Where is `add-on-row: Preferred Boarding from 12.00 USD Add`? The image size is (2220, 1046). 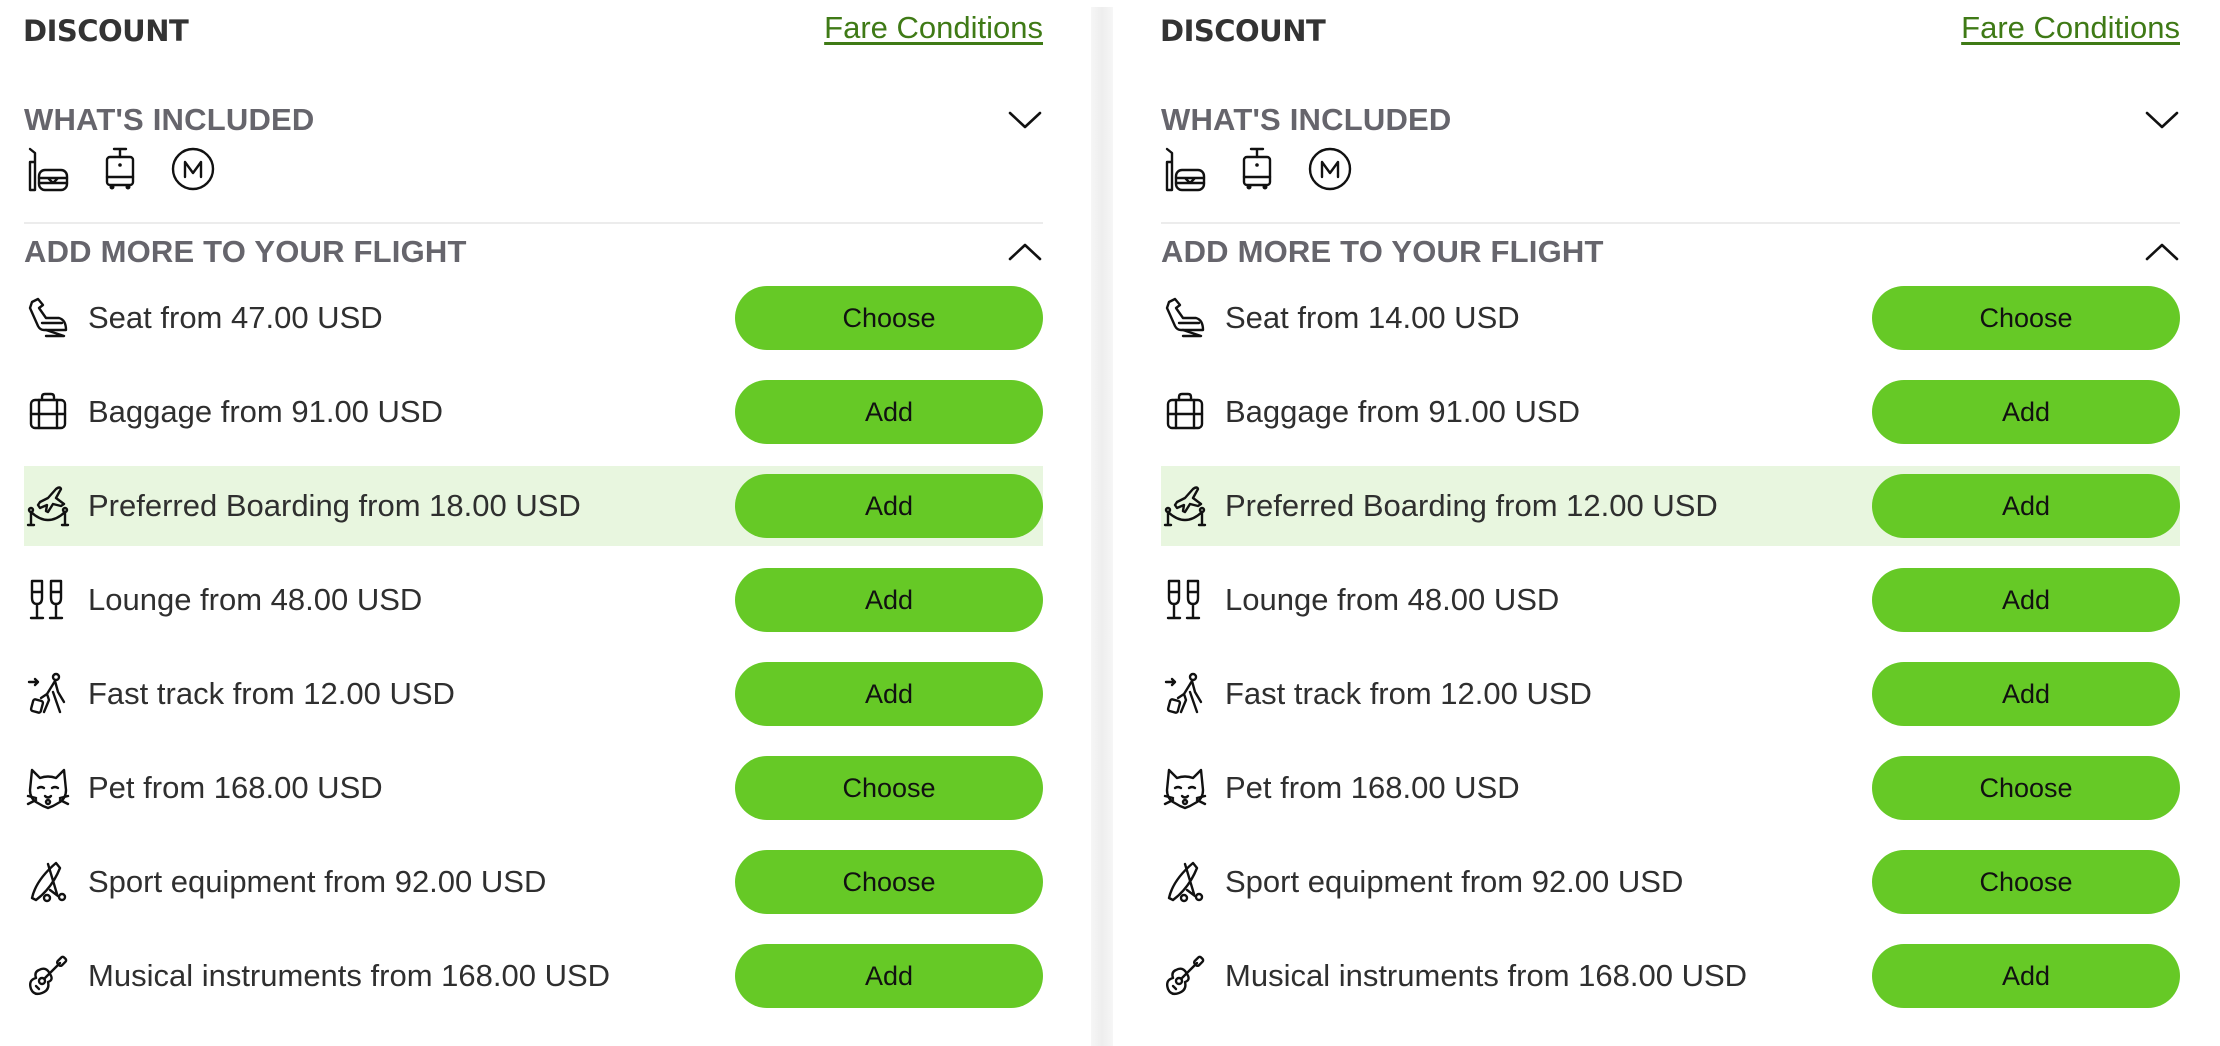
add-on-row: Preferred Boarding from 12.00 USD Add is located at coordinates (1670, 506).